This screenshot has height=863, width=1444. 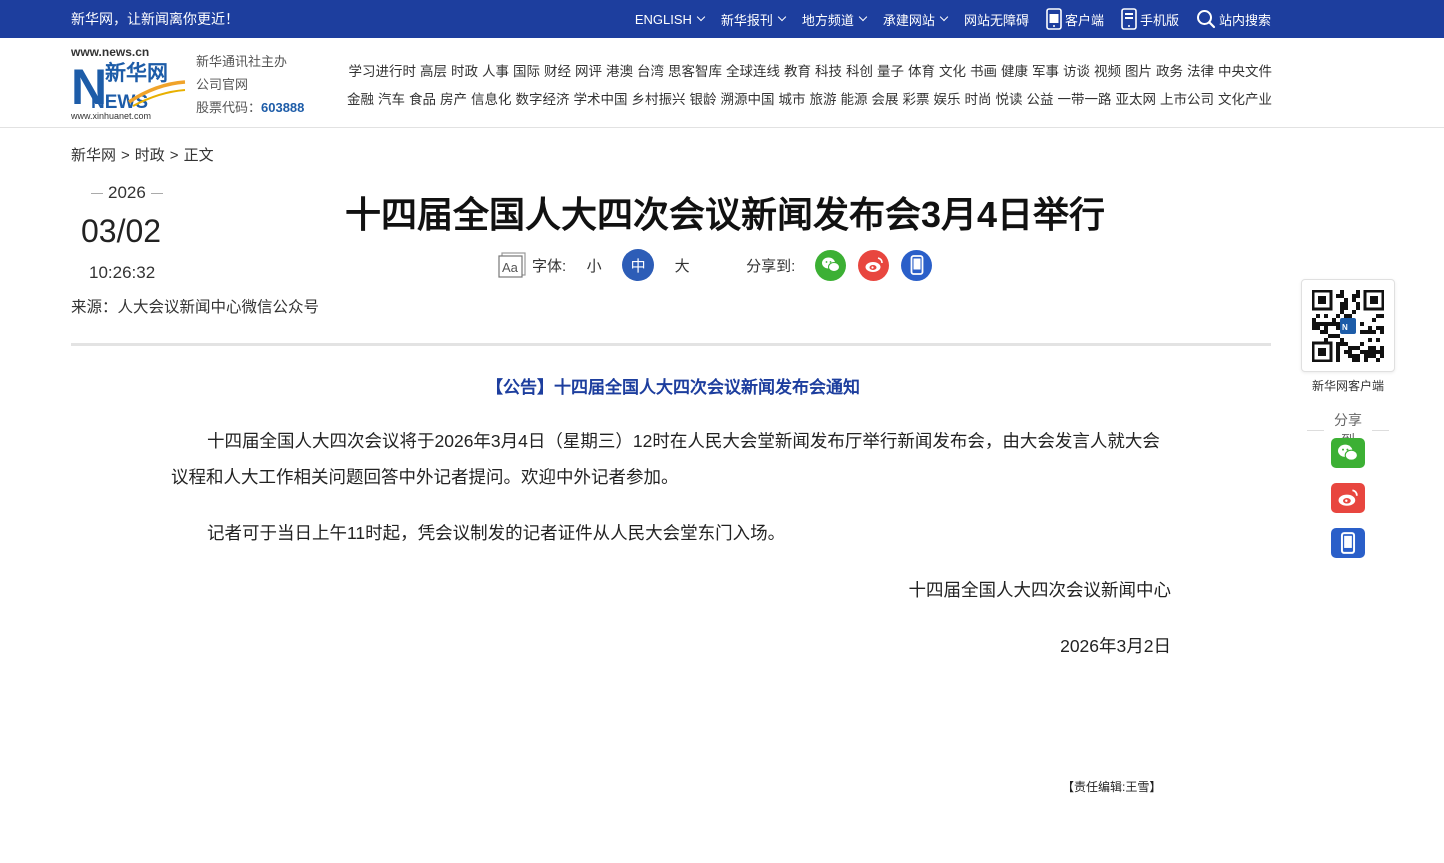 What do you see at coordinates (1084, 20) in the screenshot?
I see `client-app-label: 客户端` at bounding box center [1084, 20].